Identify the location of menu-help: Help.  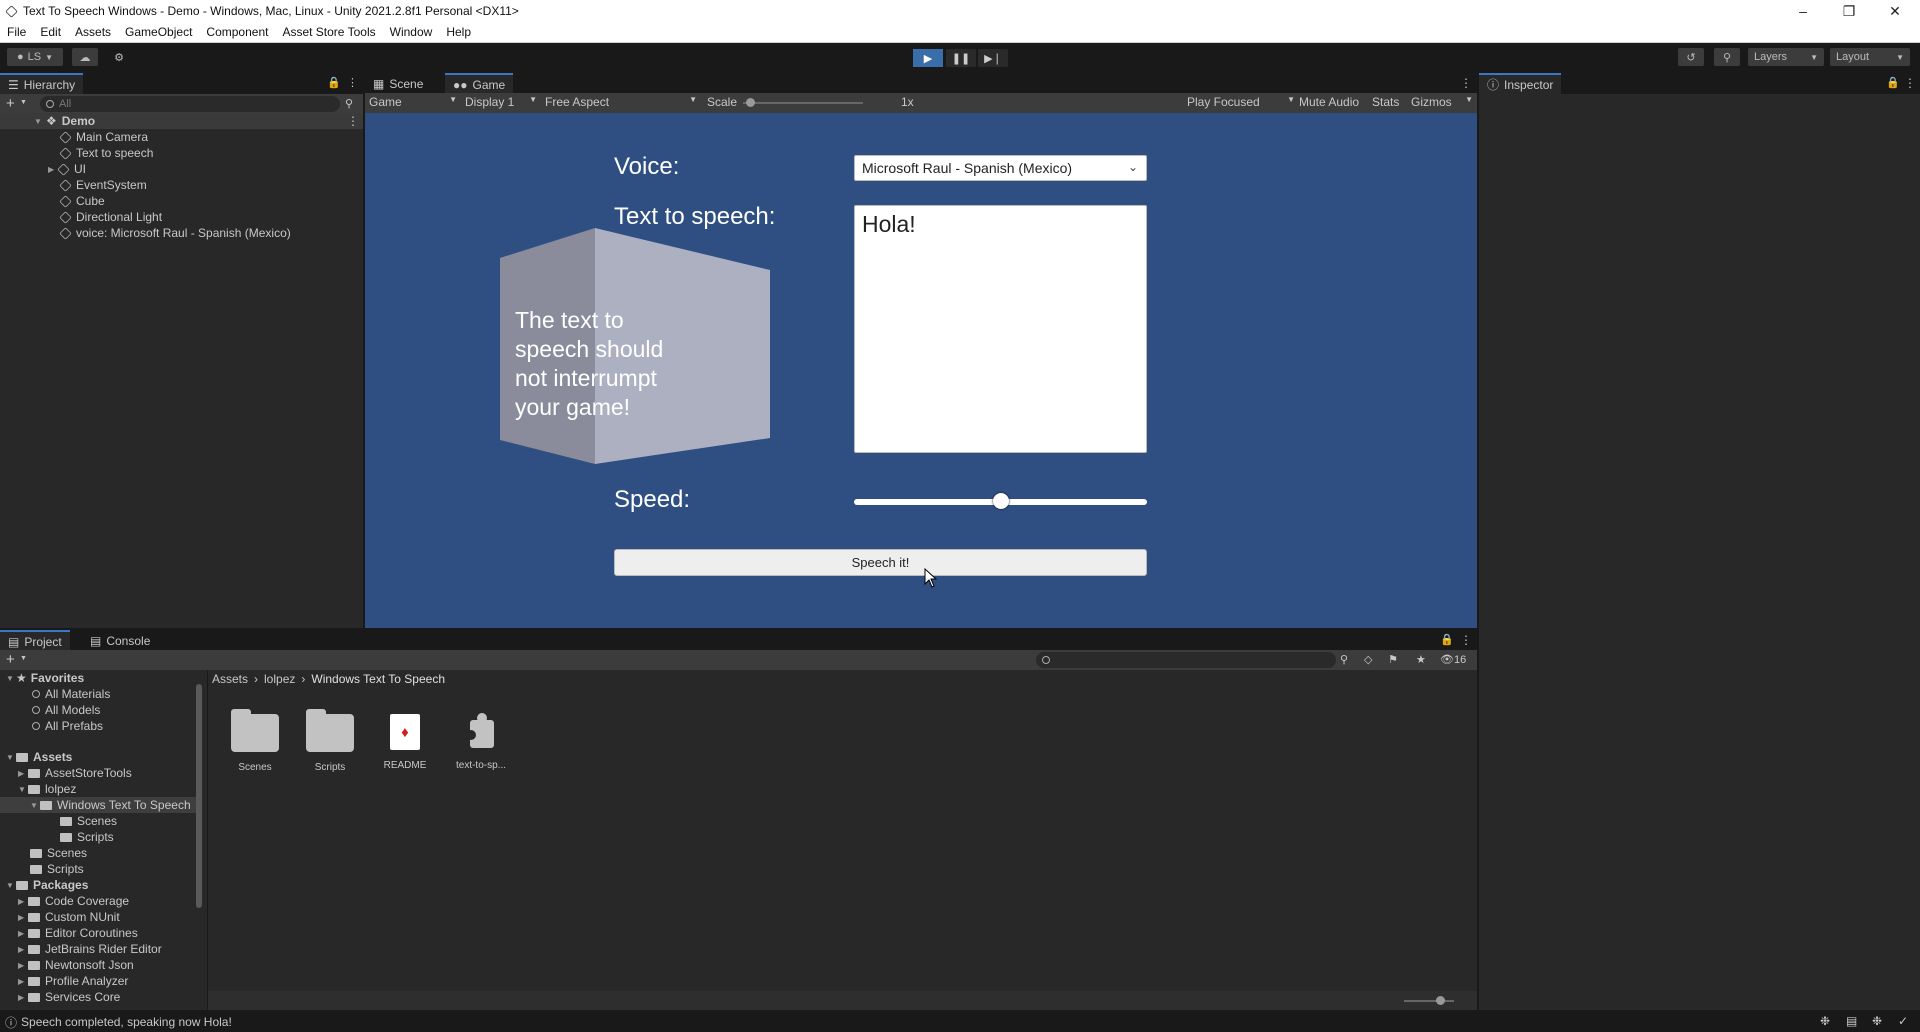
(458, 32).